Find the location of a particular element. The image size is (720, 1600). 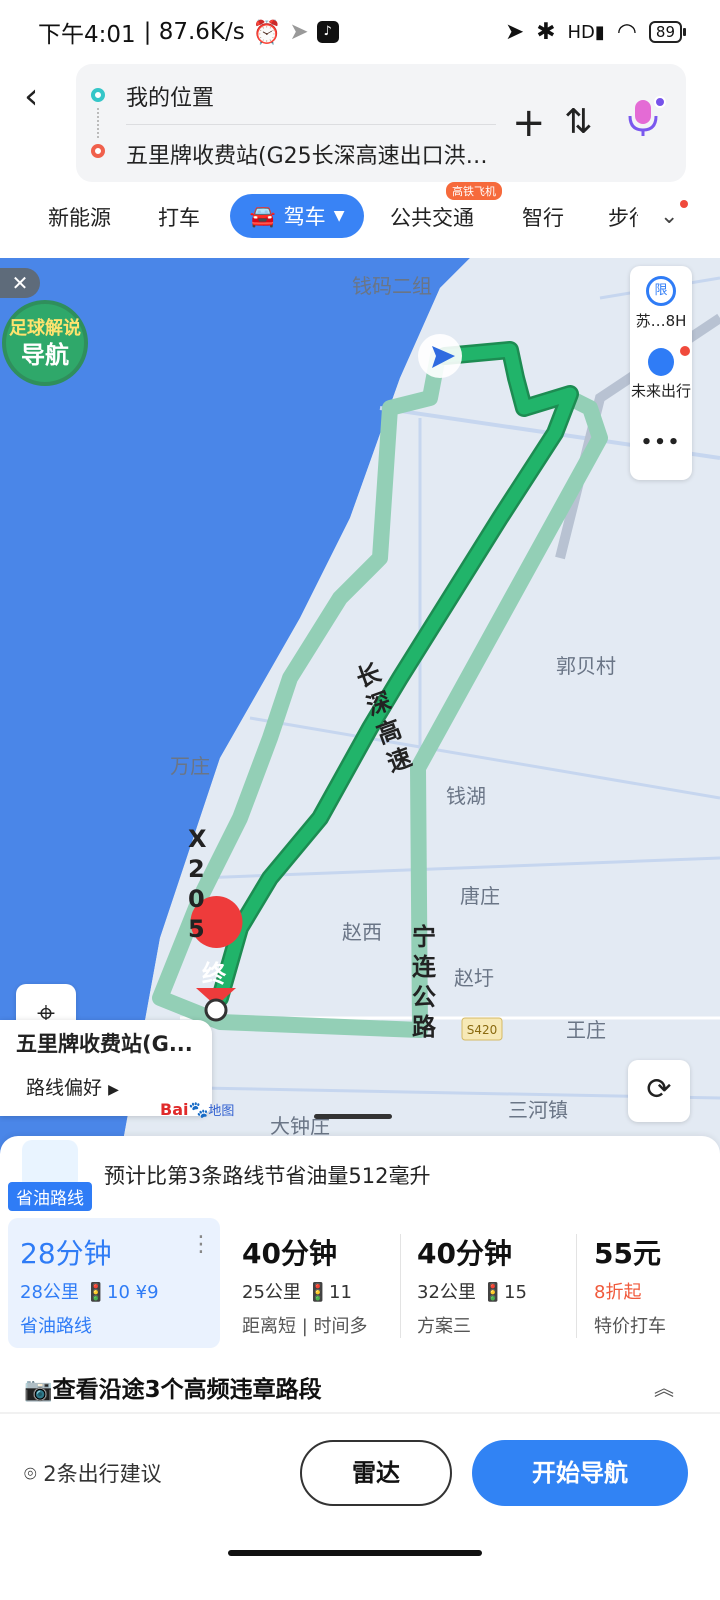

fuel-saving-badge: 省油路线 is located at coordinates (50, 1196).